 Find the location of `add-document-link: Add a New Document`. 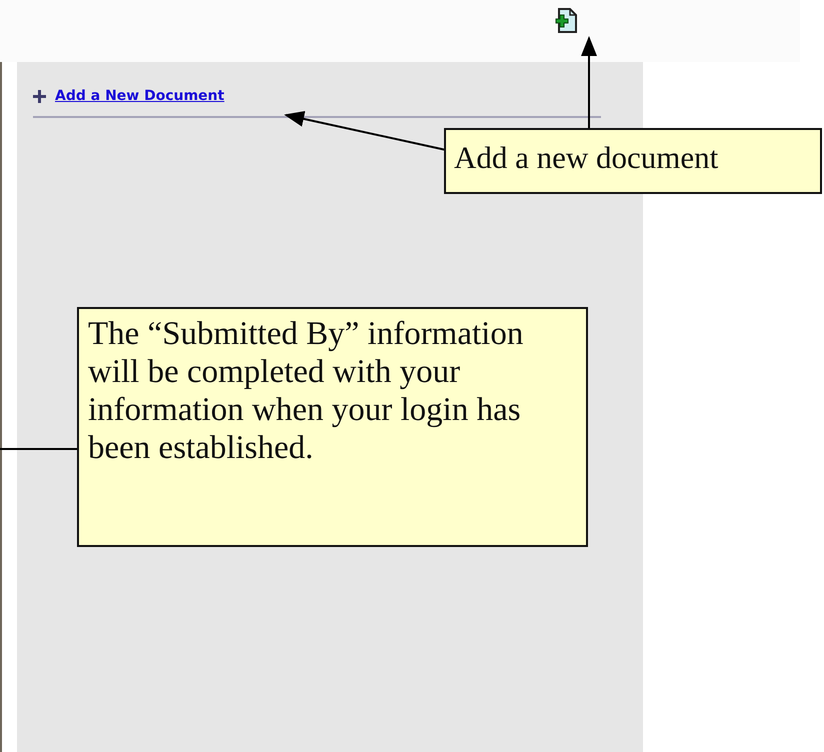

add-document-link: Add a New Document is located at coordinates (139, 96).